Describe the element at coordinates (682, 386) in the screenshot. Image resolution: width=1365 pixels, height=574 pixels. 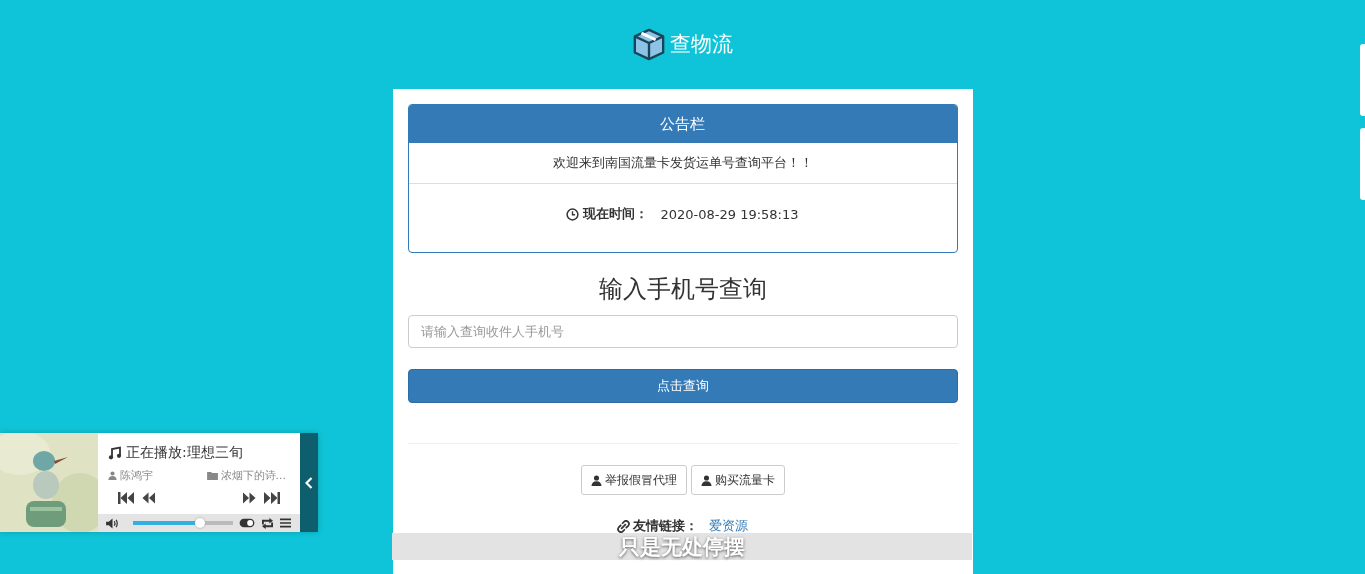
I see `query-button: 点击查询` at that location.